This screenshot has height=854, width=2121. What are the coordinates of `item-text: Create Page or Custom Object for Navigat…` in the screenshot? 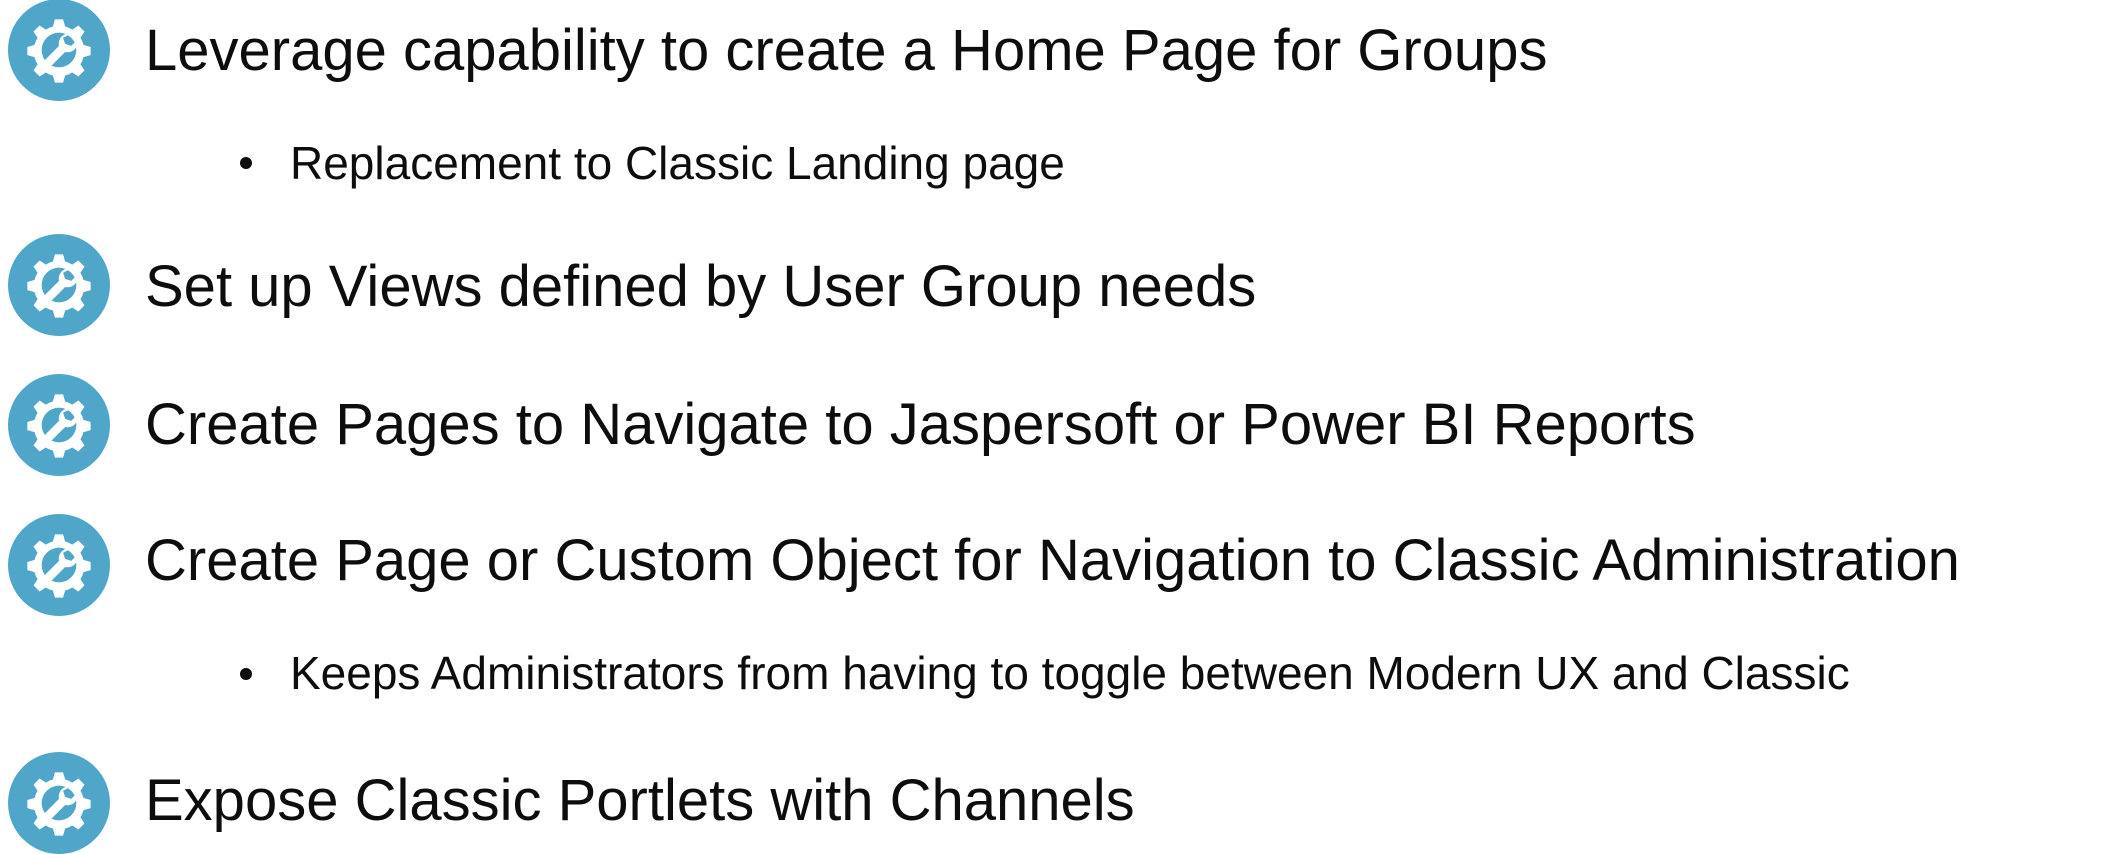 It's located at (1052, 560).